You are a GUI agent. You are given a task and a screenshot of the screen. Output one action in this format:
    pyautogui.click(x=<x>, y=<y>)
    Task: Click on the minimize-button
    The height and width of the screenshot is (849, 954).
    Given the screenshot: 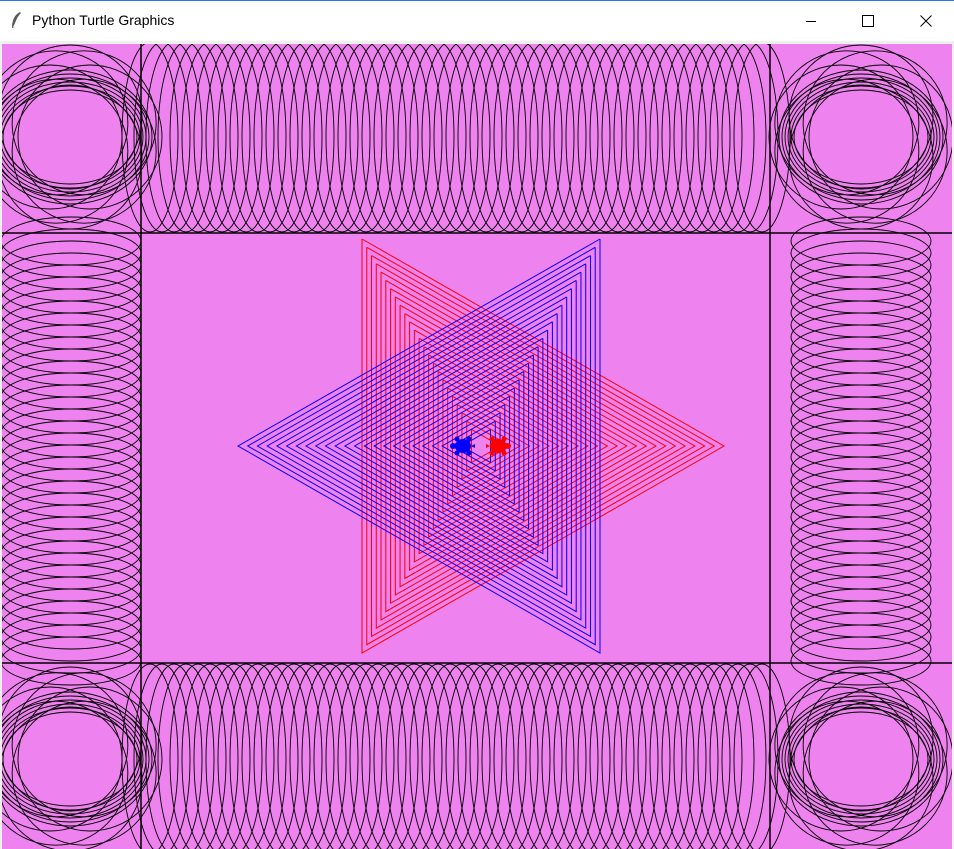 What is the action you would take?
    pyautogui.click(x=811, y=21)
    